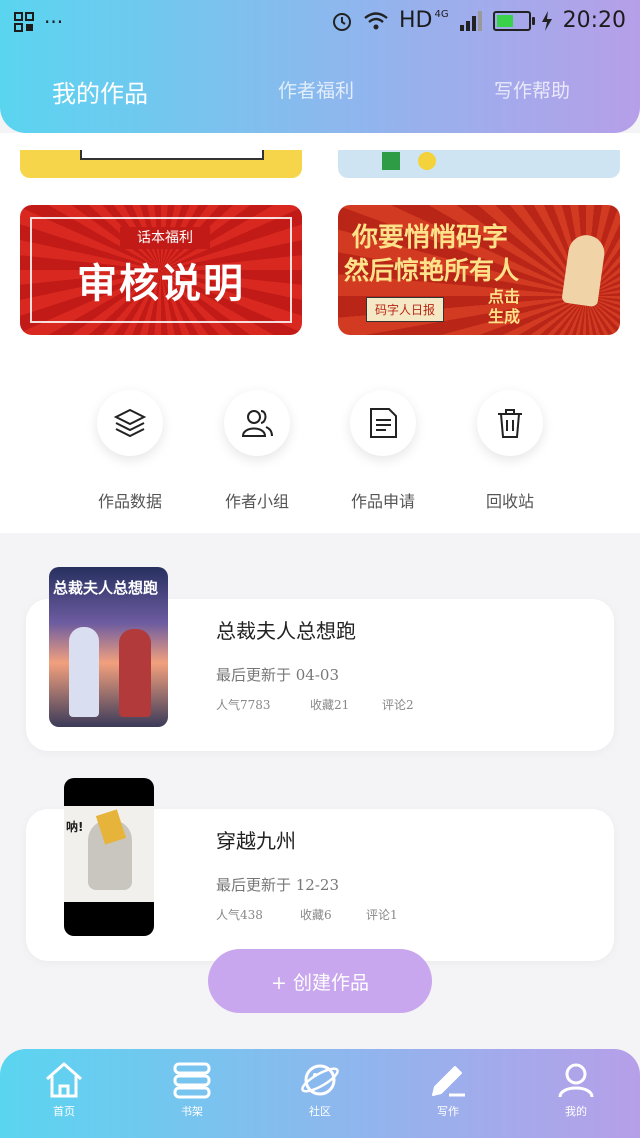 The height and width of the screenshot is (1138, 640). I want to click on bookshelf-icon, so click(192, 1080).